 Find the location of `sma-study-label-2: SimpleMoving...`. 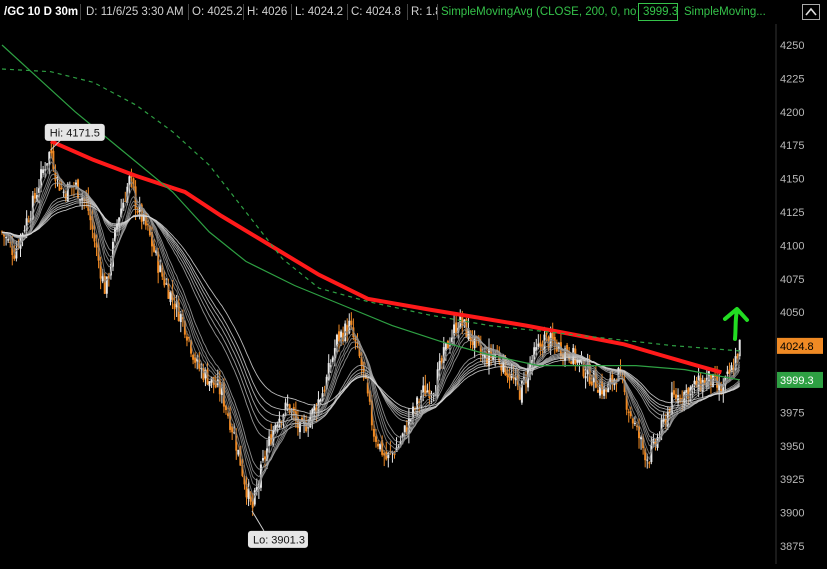

sma-study-label-2: SimpleMoving... is located at coordinates (727, 12).